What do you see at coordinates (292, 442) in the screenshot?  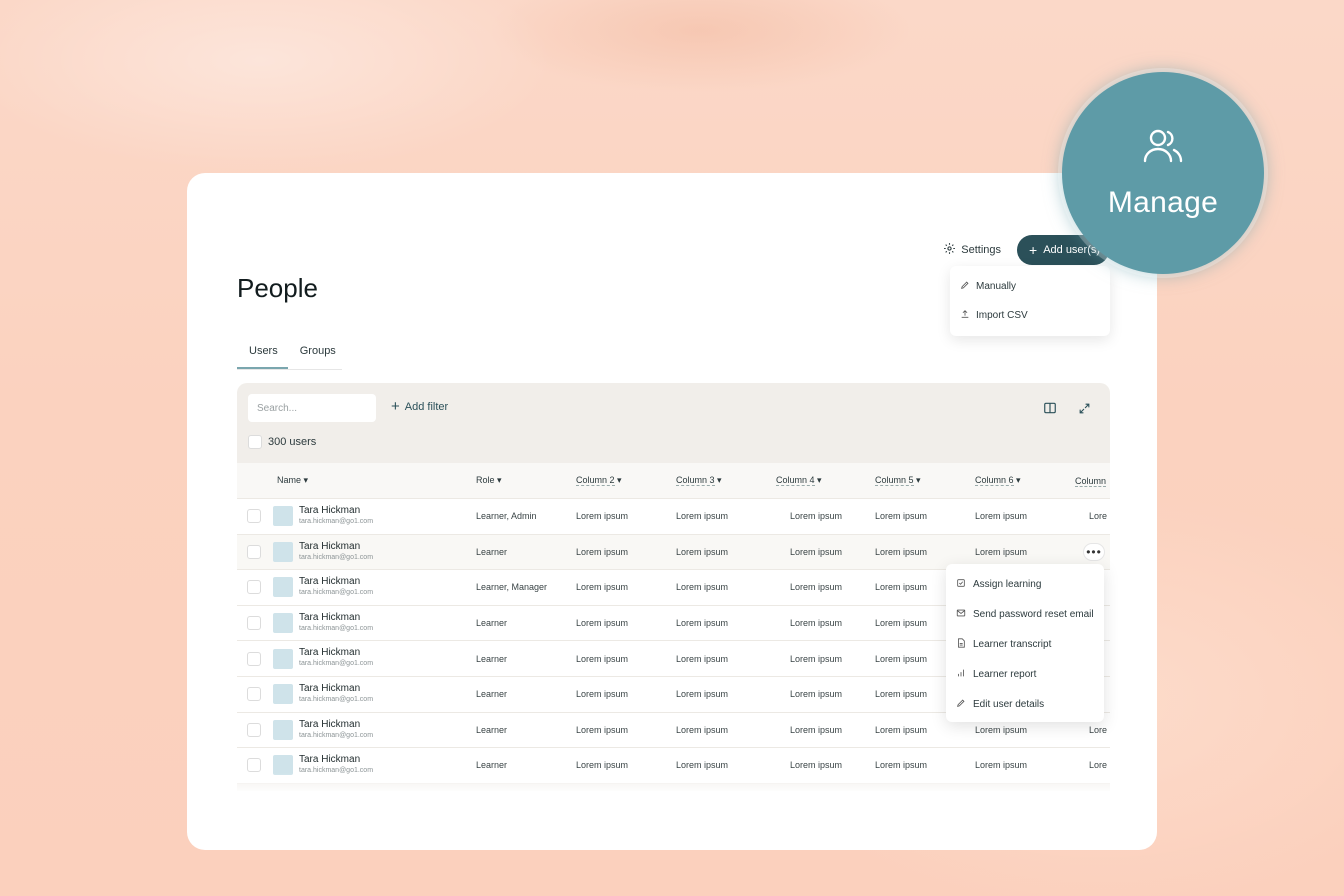 I see `user-count: 300 users` at bounding box center [292, 442].